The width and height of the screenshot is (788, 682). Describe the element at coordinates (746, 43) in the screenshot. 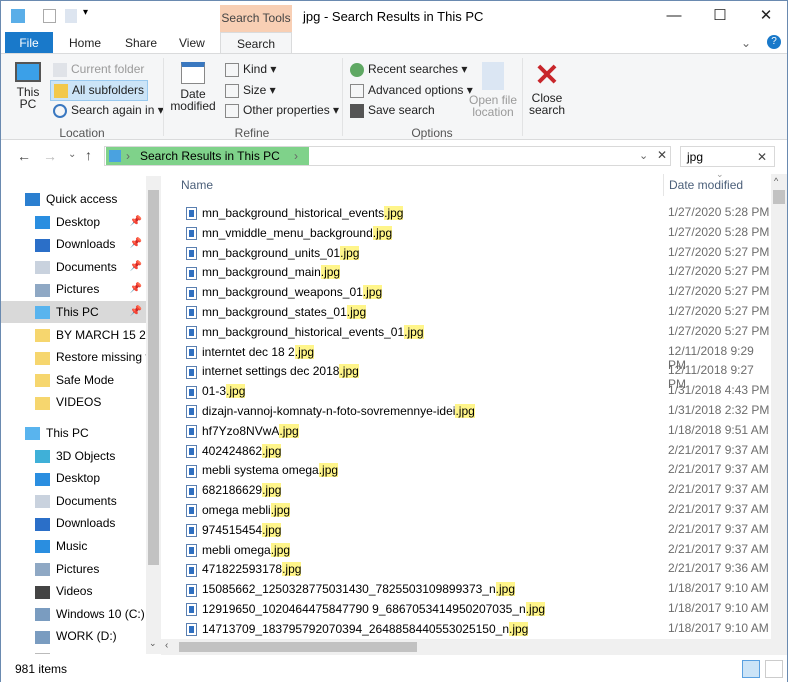

I see `collapse-ribbon-icon: ⌄` at that location.